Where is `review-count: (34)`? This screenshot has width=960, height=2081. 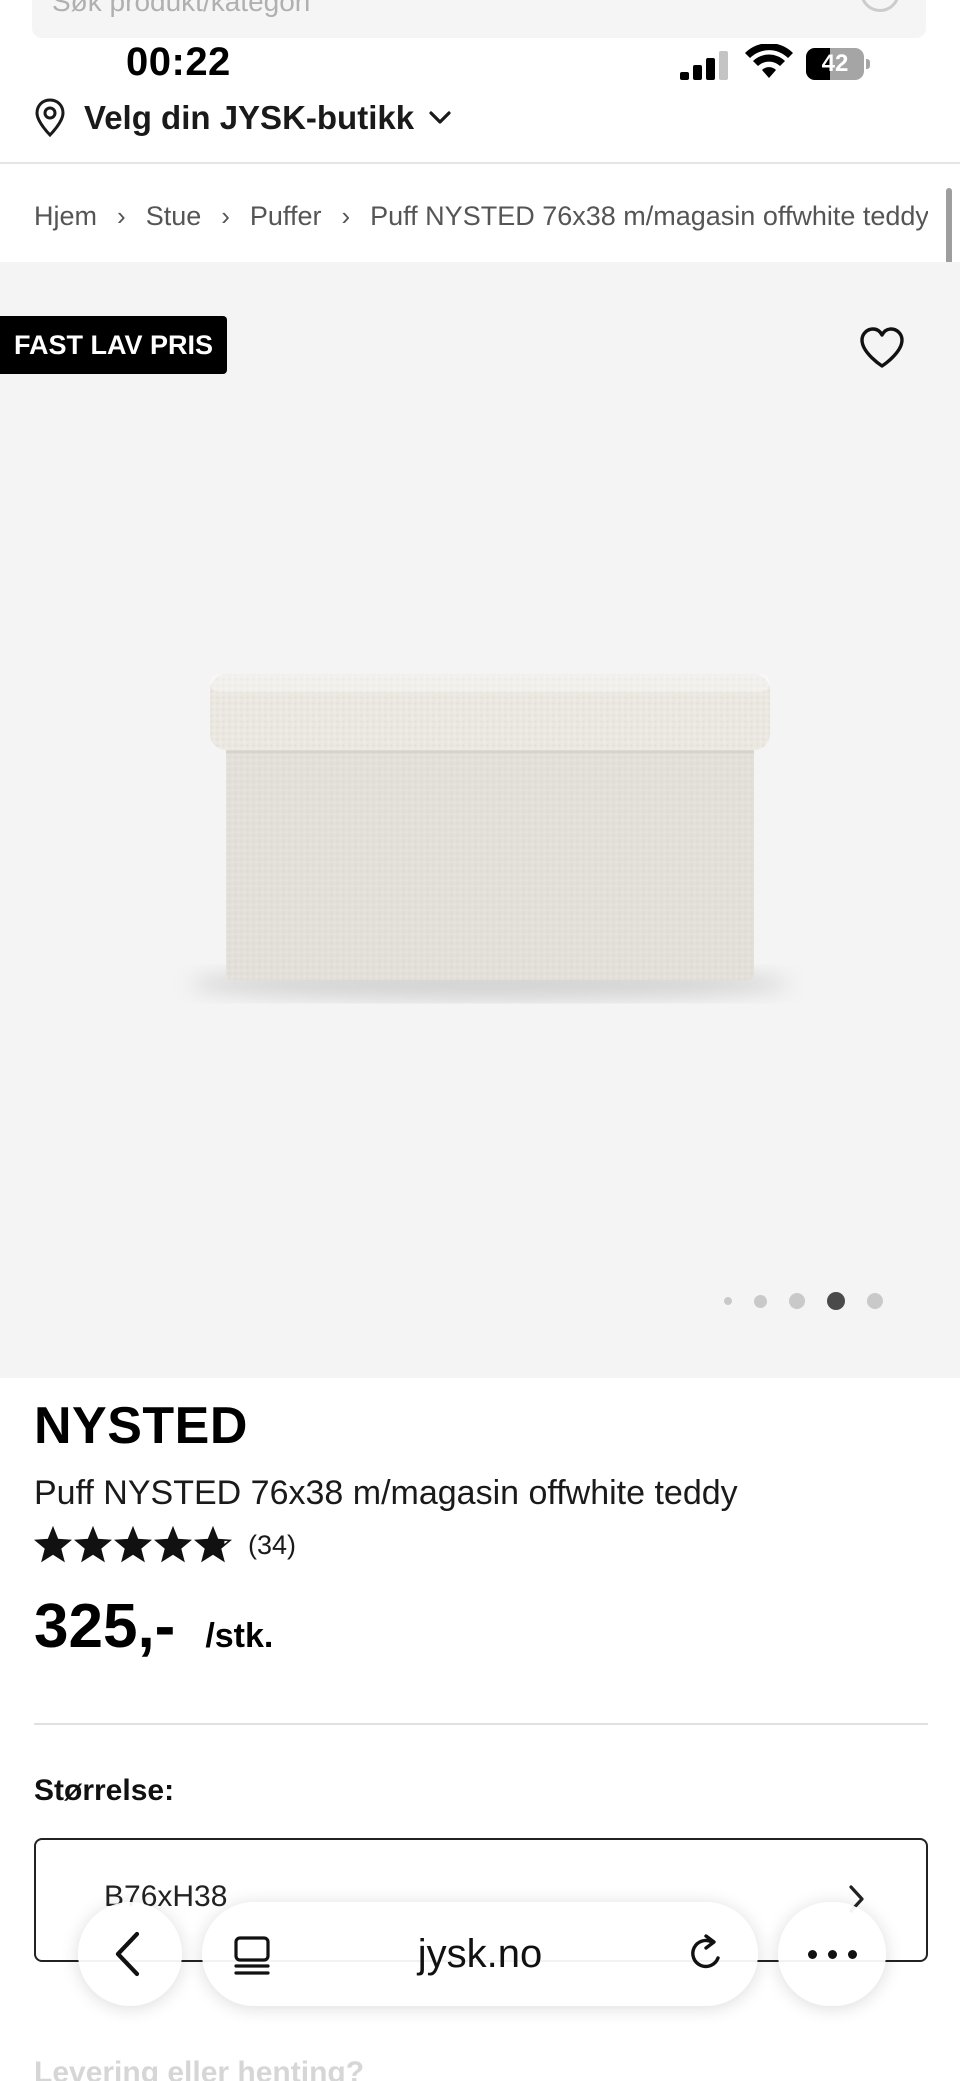
review-count: (34) is located at coordinates (272, 1544).